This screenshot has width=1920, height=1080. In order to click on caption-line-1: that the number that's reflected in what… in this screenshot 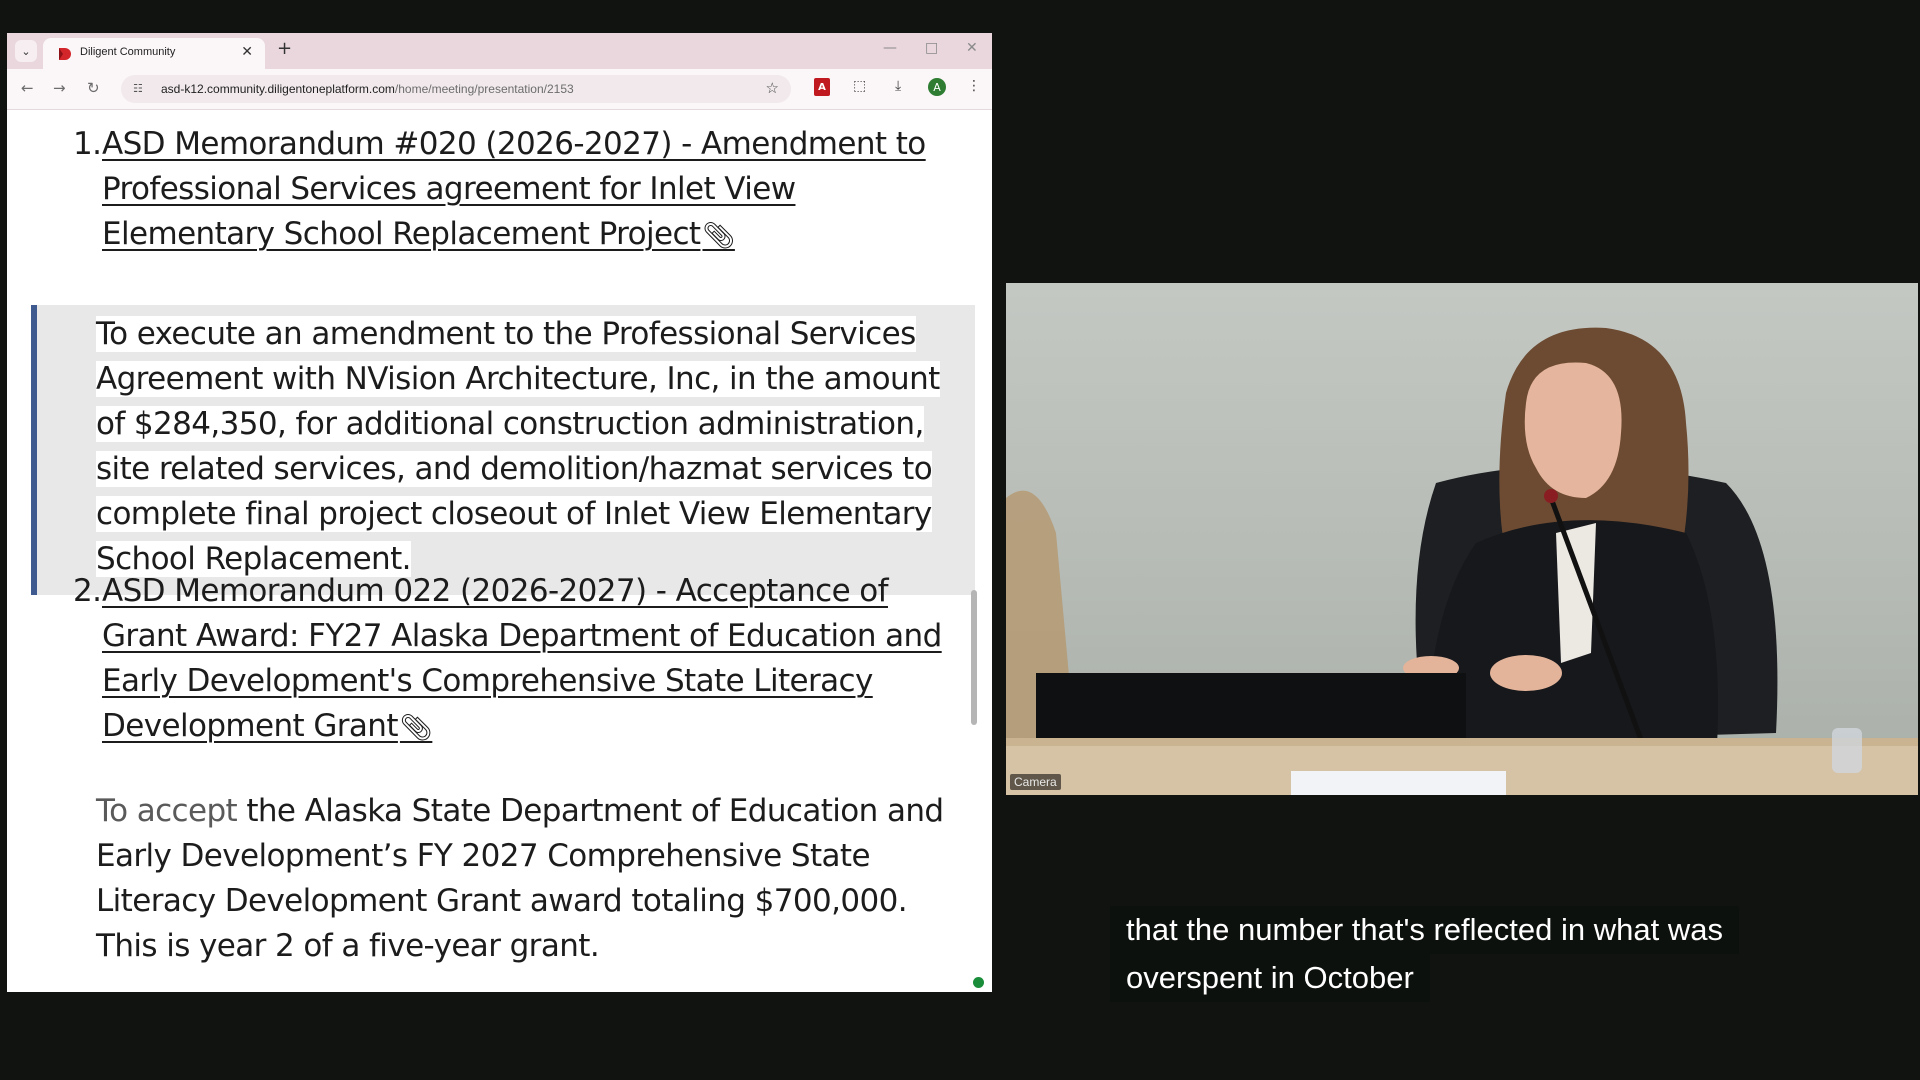, I will do `click(1424, 930)`.